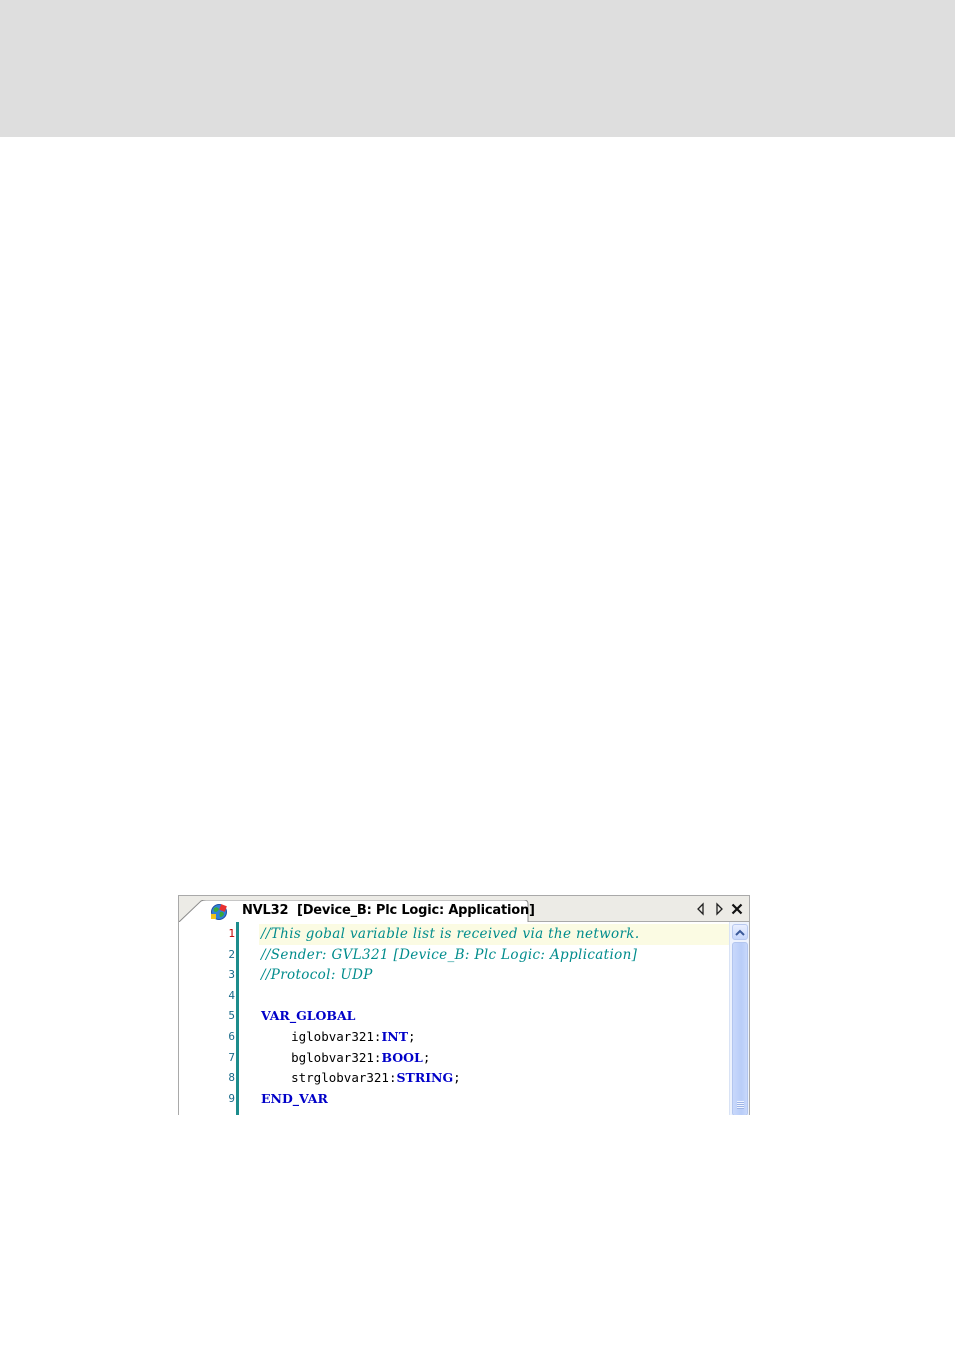 The image size is (955, 1350). I want to click on chevron-up-icon, so click(740, 932).